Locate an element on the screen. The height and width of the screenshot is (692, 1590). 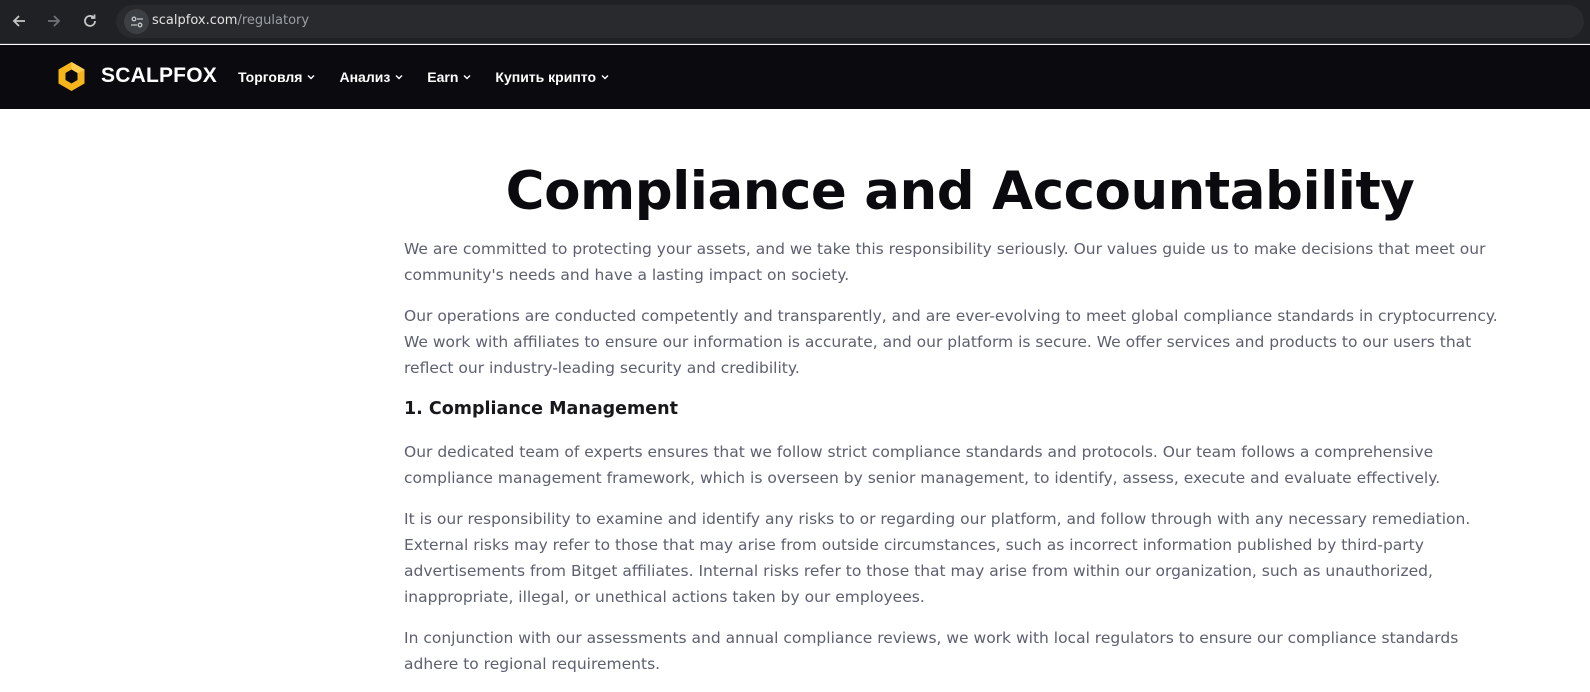
url-text: scalpfox.com/regulatory is located at coordinates (230, 20).